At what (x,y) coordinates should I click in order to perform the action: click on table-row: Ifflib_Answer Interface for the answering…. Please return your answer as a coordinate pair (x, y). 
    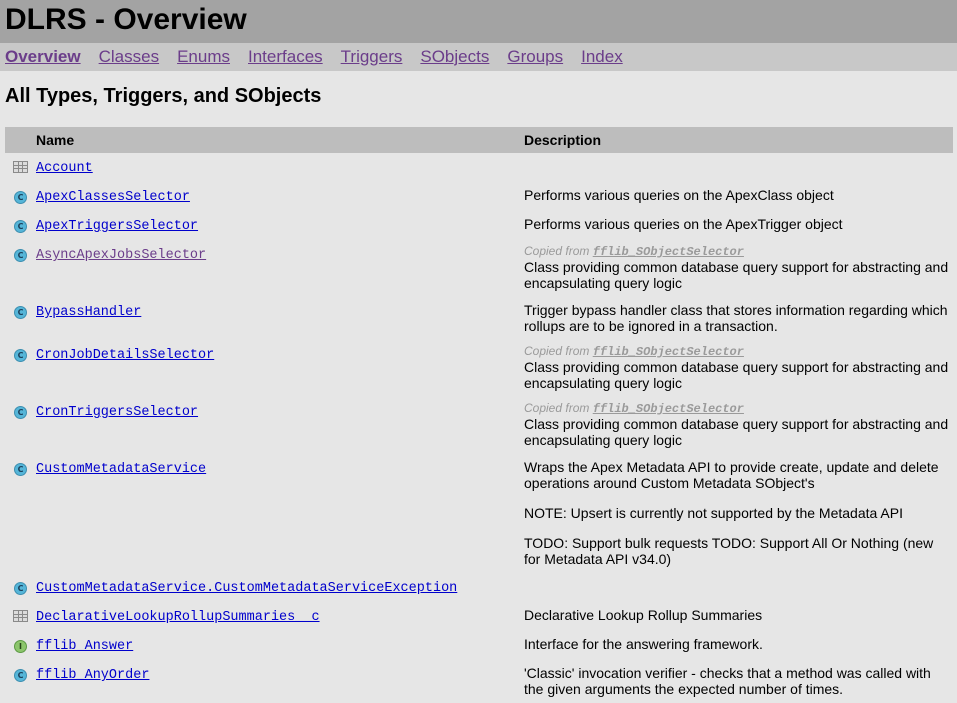
    Looking at the image, I should click on (479, 645).